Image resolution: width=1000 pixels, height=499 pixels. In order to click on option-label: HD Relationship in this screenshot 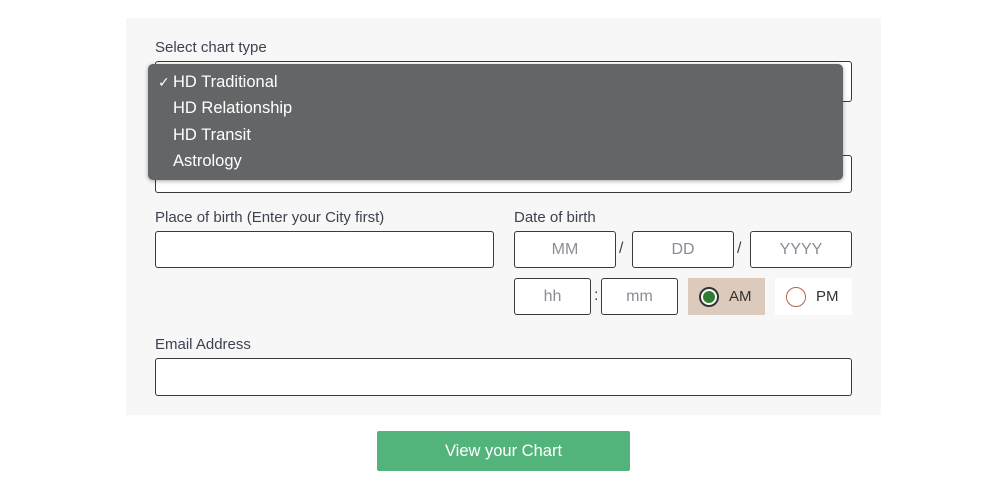, I will do `click(233, 108)`.